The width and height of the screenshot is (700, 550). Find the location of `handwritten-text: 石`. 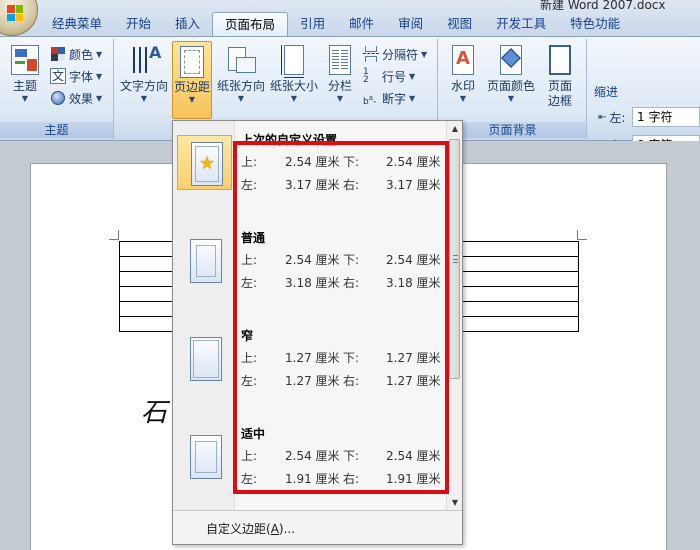

handwritten-text: 石 is located at coordinates (154, 413).